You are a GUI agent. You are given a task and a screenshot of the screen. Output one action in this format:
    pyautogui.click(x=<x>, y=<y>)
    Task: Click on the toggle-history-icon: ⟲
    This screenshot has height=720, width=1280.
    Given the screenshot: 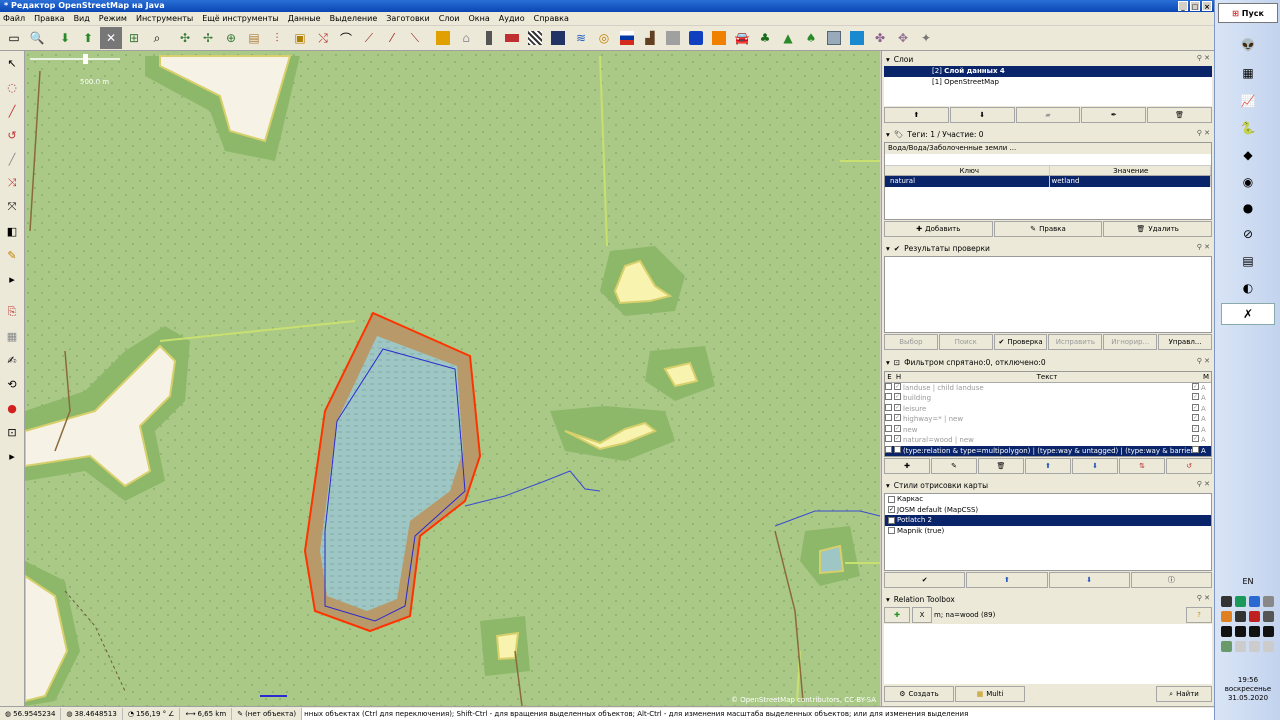 What is the action you would take?
    pyautogui.click(x=12, y=384)
    